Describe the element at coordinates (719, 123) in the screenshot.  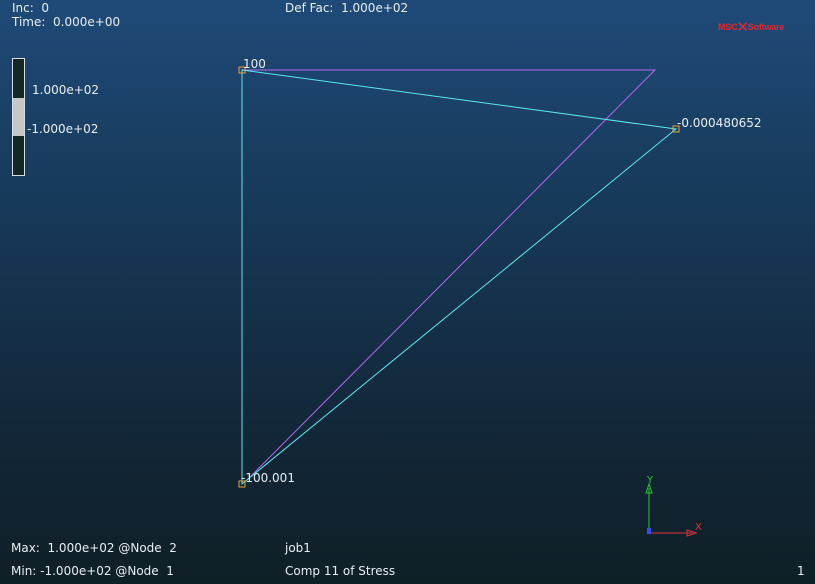
I see `node-label-right: -0.000480652` at that location.